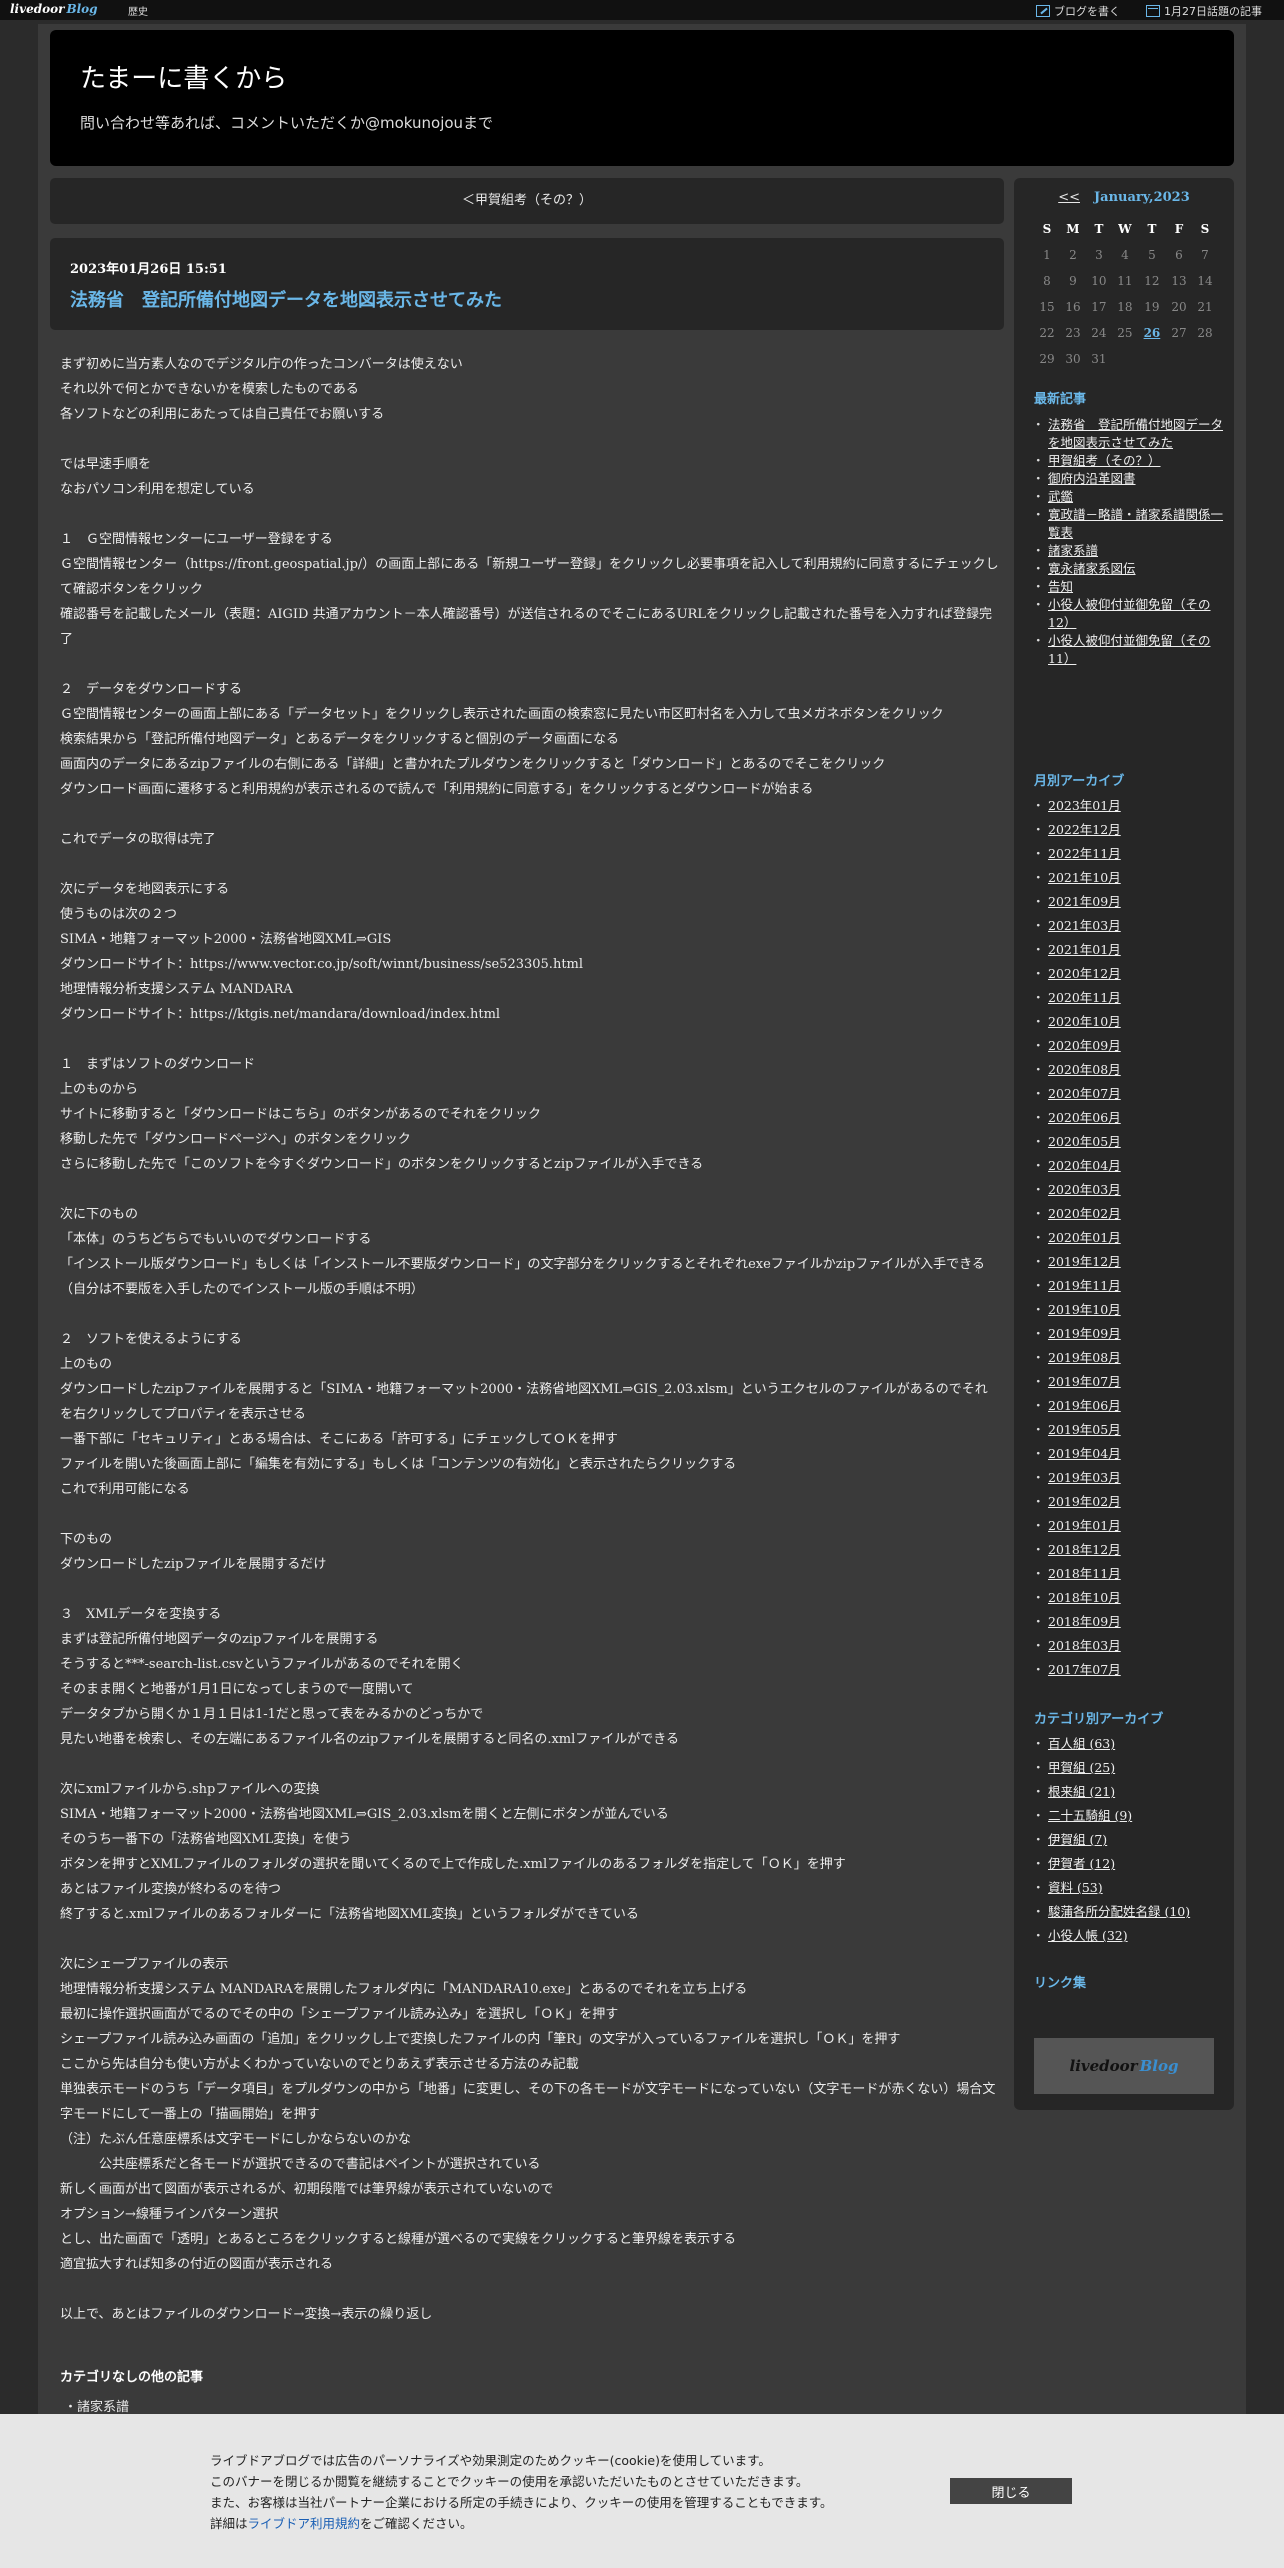 The image size is (1284, 2568). Describe the element at coordinates (96, 2405) in the screenshot. I see `other-article-item: ・諸家系譜` at that location.